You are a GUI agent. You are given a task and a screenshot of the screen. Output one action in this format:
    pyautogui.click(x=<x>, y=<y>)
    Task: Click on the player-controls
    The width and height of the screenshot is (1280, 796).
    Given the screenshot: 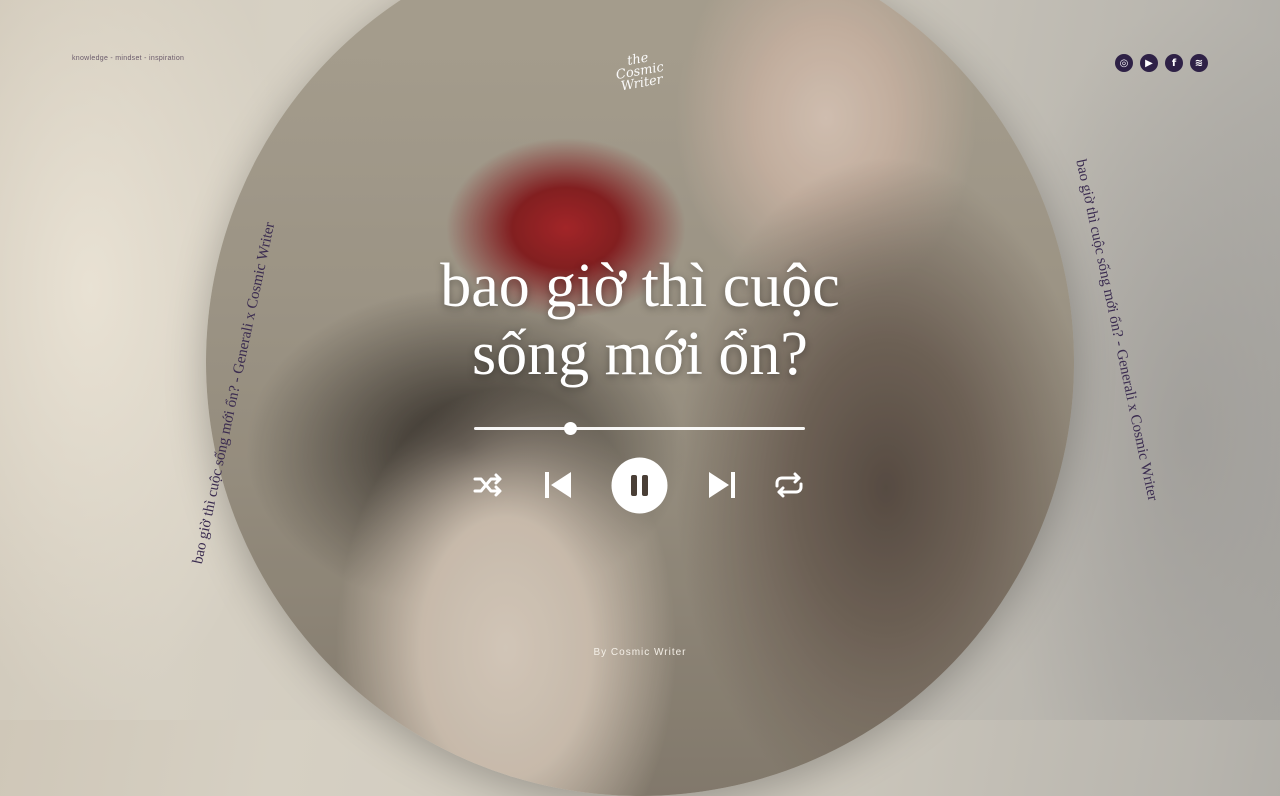 What is the action you would take?
    pyautogui.click(x=640, y=485)
    